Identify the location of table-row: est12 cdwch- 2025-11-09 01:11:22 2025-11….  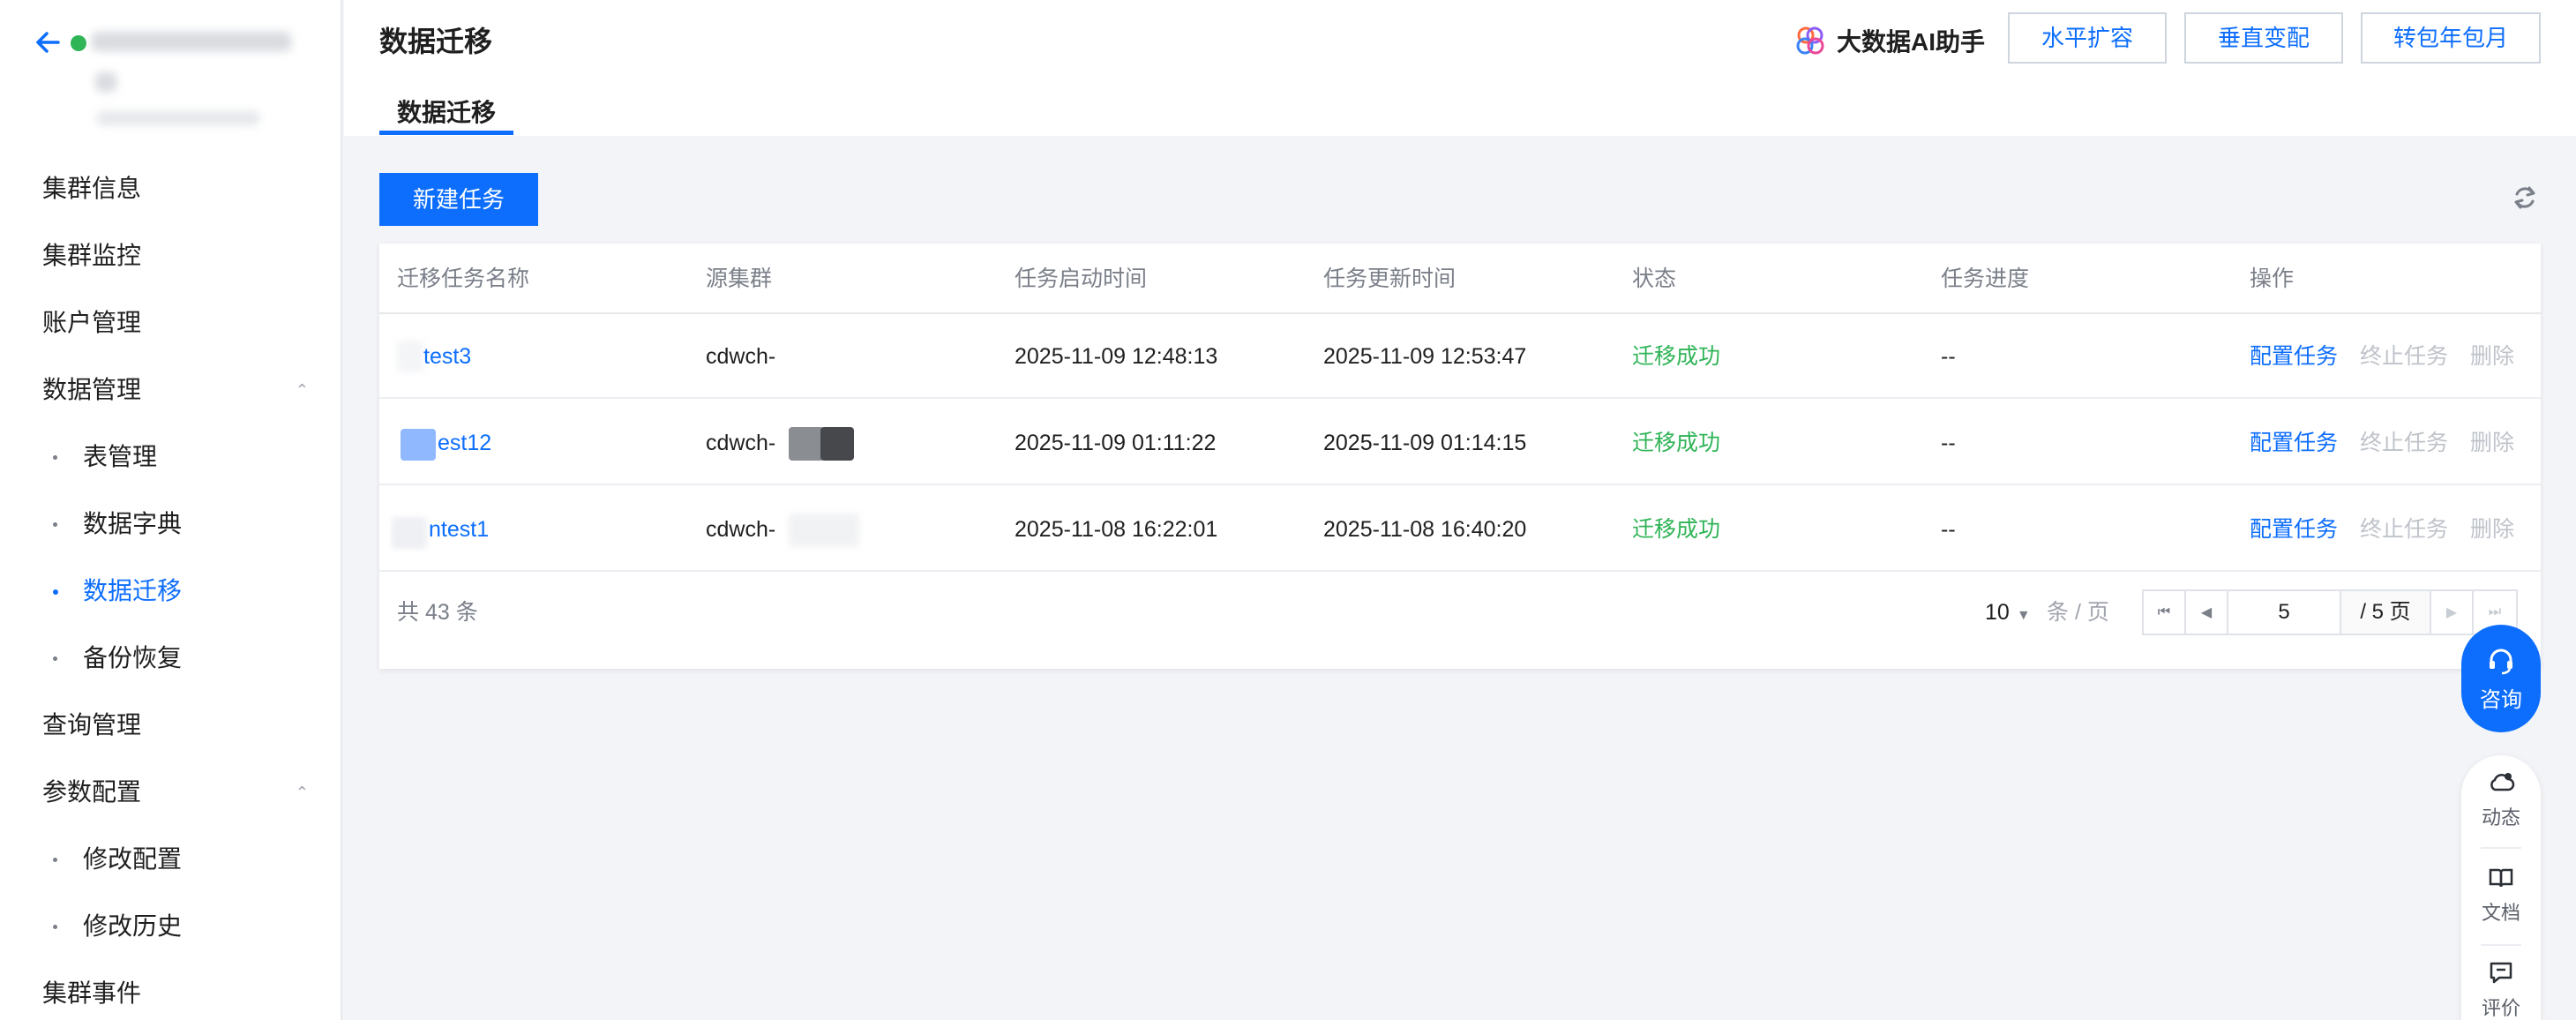
(1460, 443).